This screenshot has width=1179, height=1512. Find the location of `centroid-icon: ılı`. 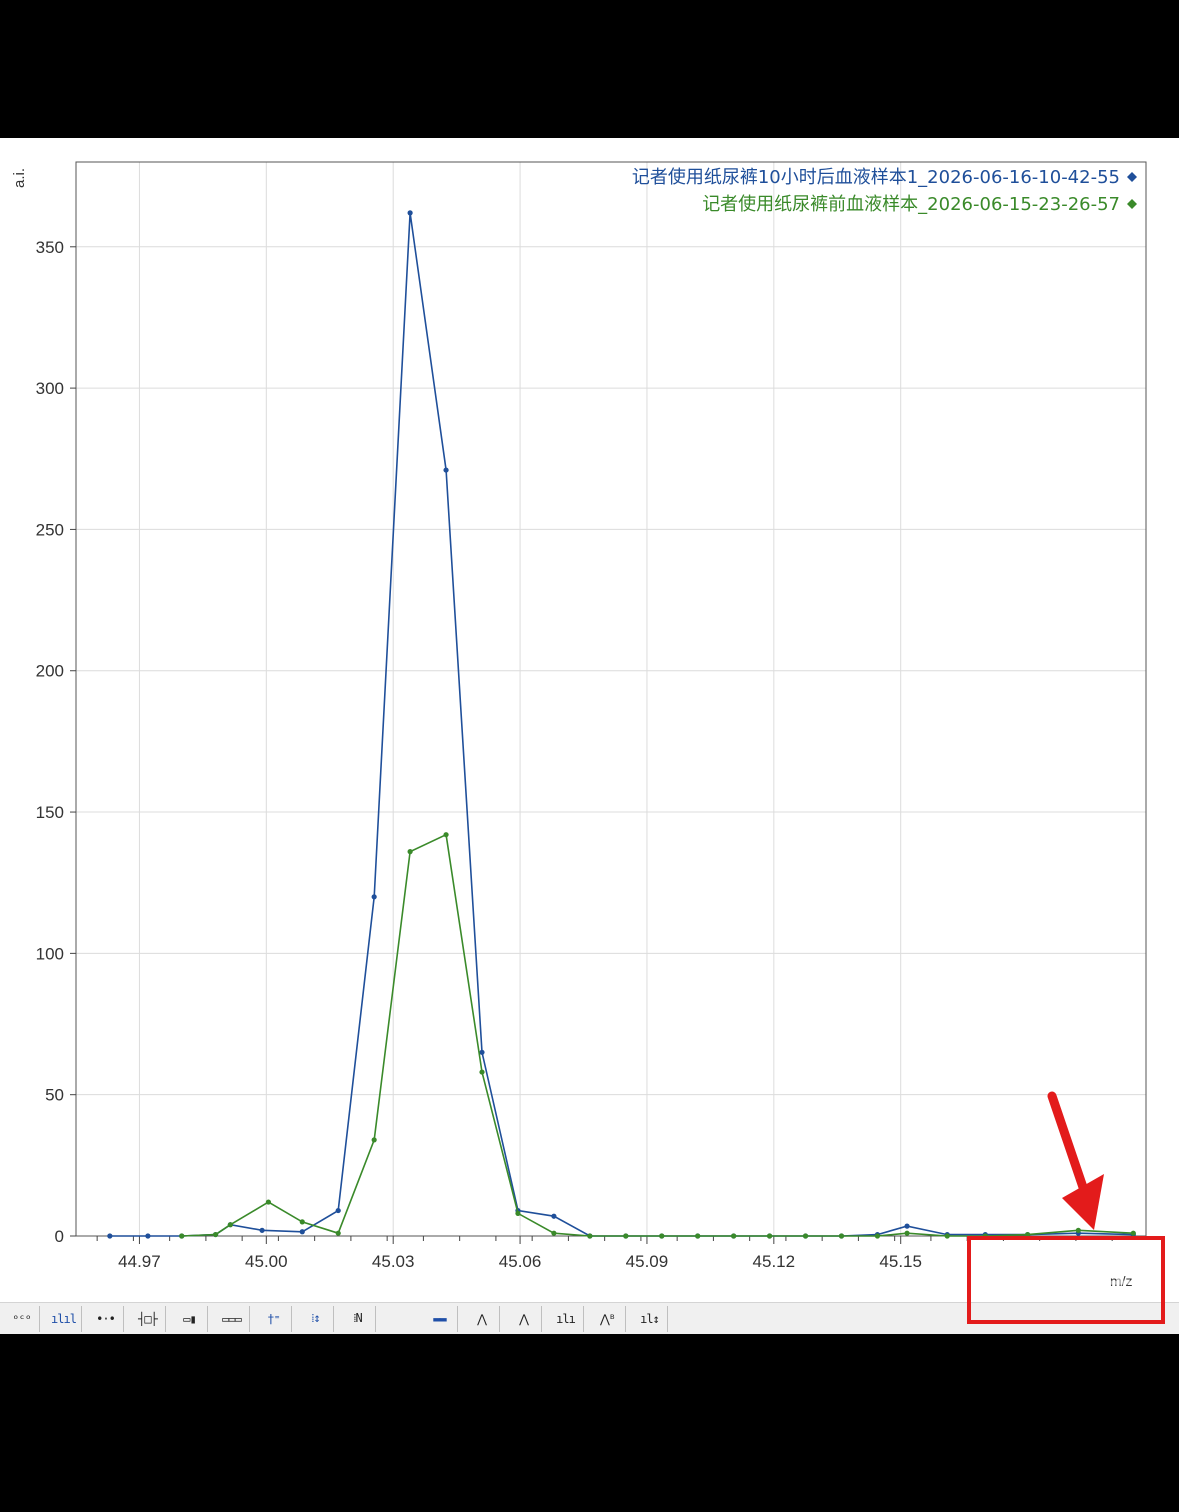

centroid-icon: ılı is located at coordinates (566, 1318).